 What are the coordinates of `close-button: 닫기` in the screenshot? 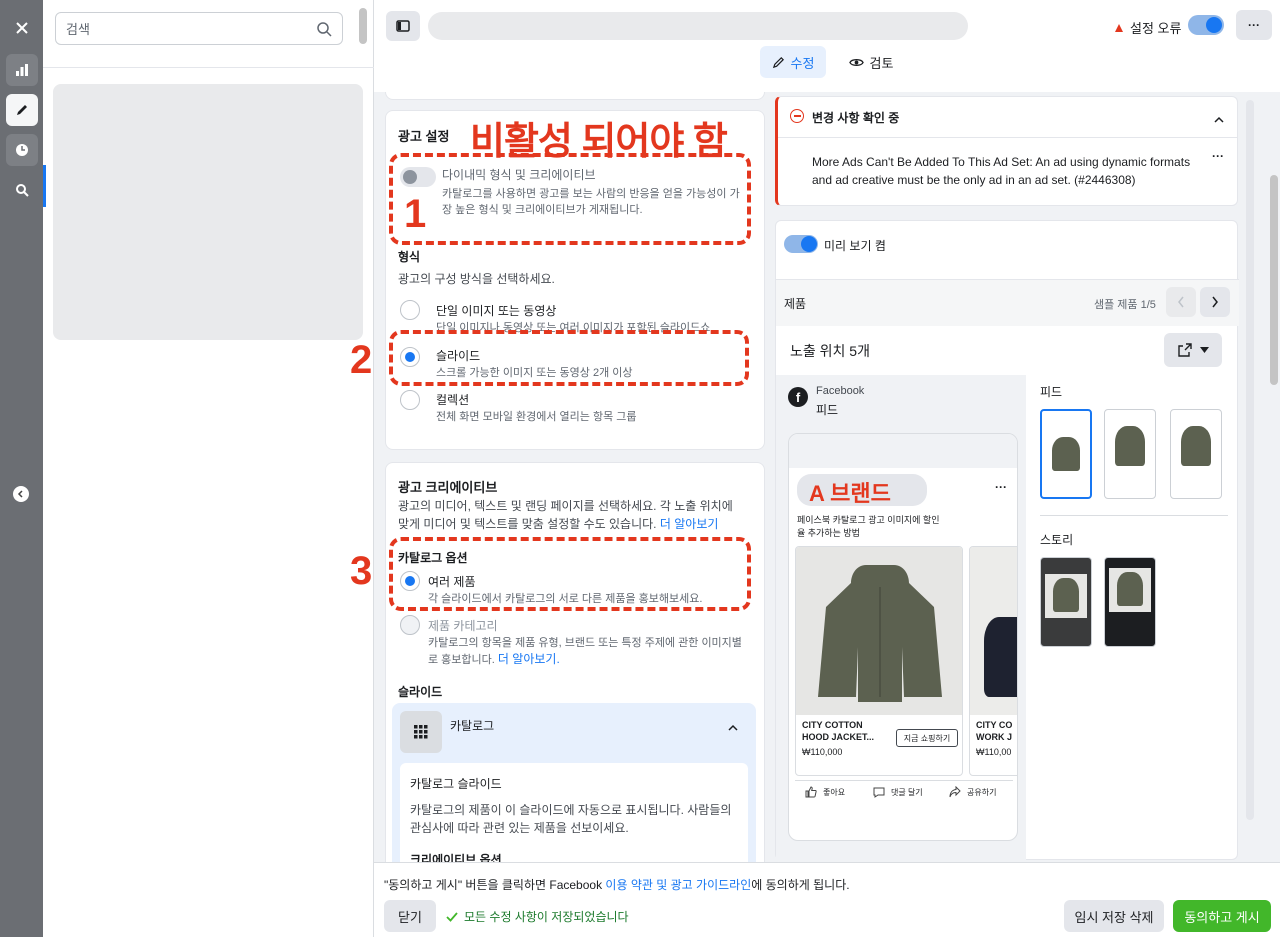 It's located at (410, 916).